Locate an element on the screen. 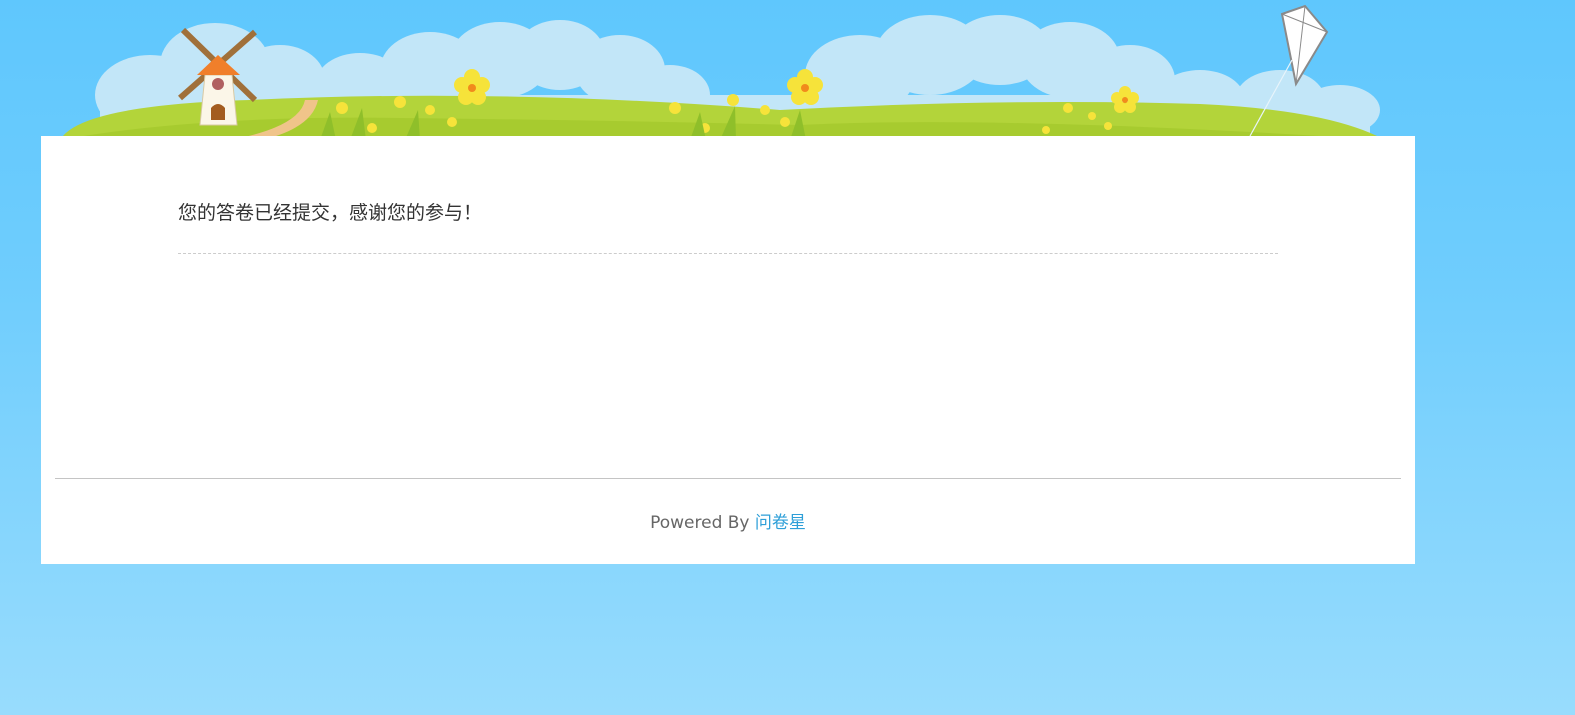  footer: Powered By 问卷星 is located at coordinates (728, 520).